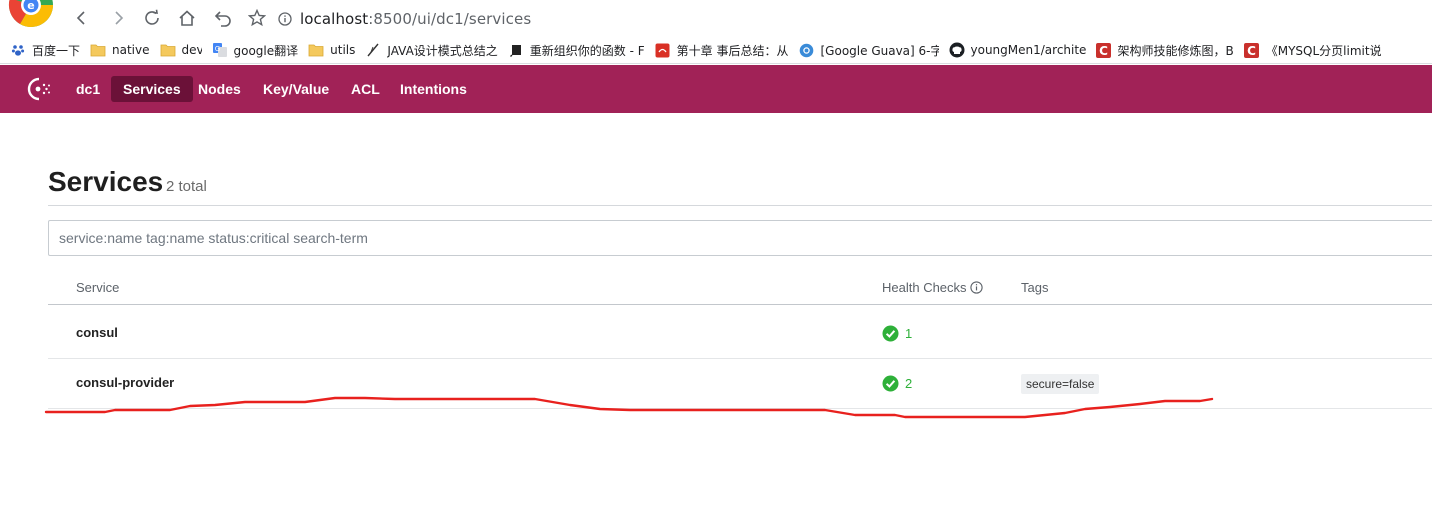 Image resolution: width=1432 pixels, height=512 pixels. What do you see at coordinates (740, 205) in the screenshot?
I see `title-divider` at bounding box center [740, 205].